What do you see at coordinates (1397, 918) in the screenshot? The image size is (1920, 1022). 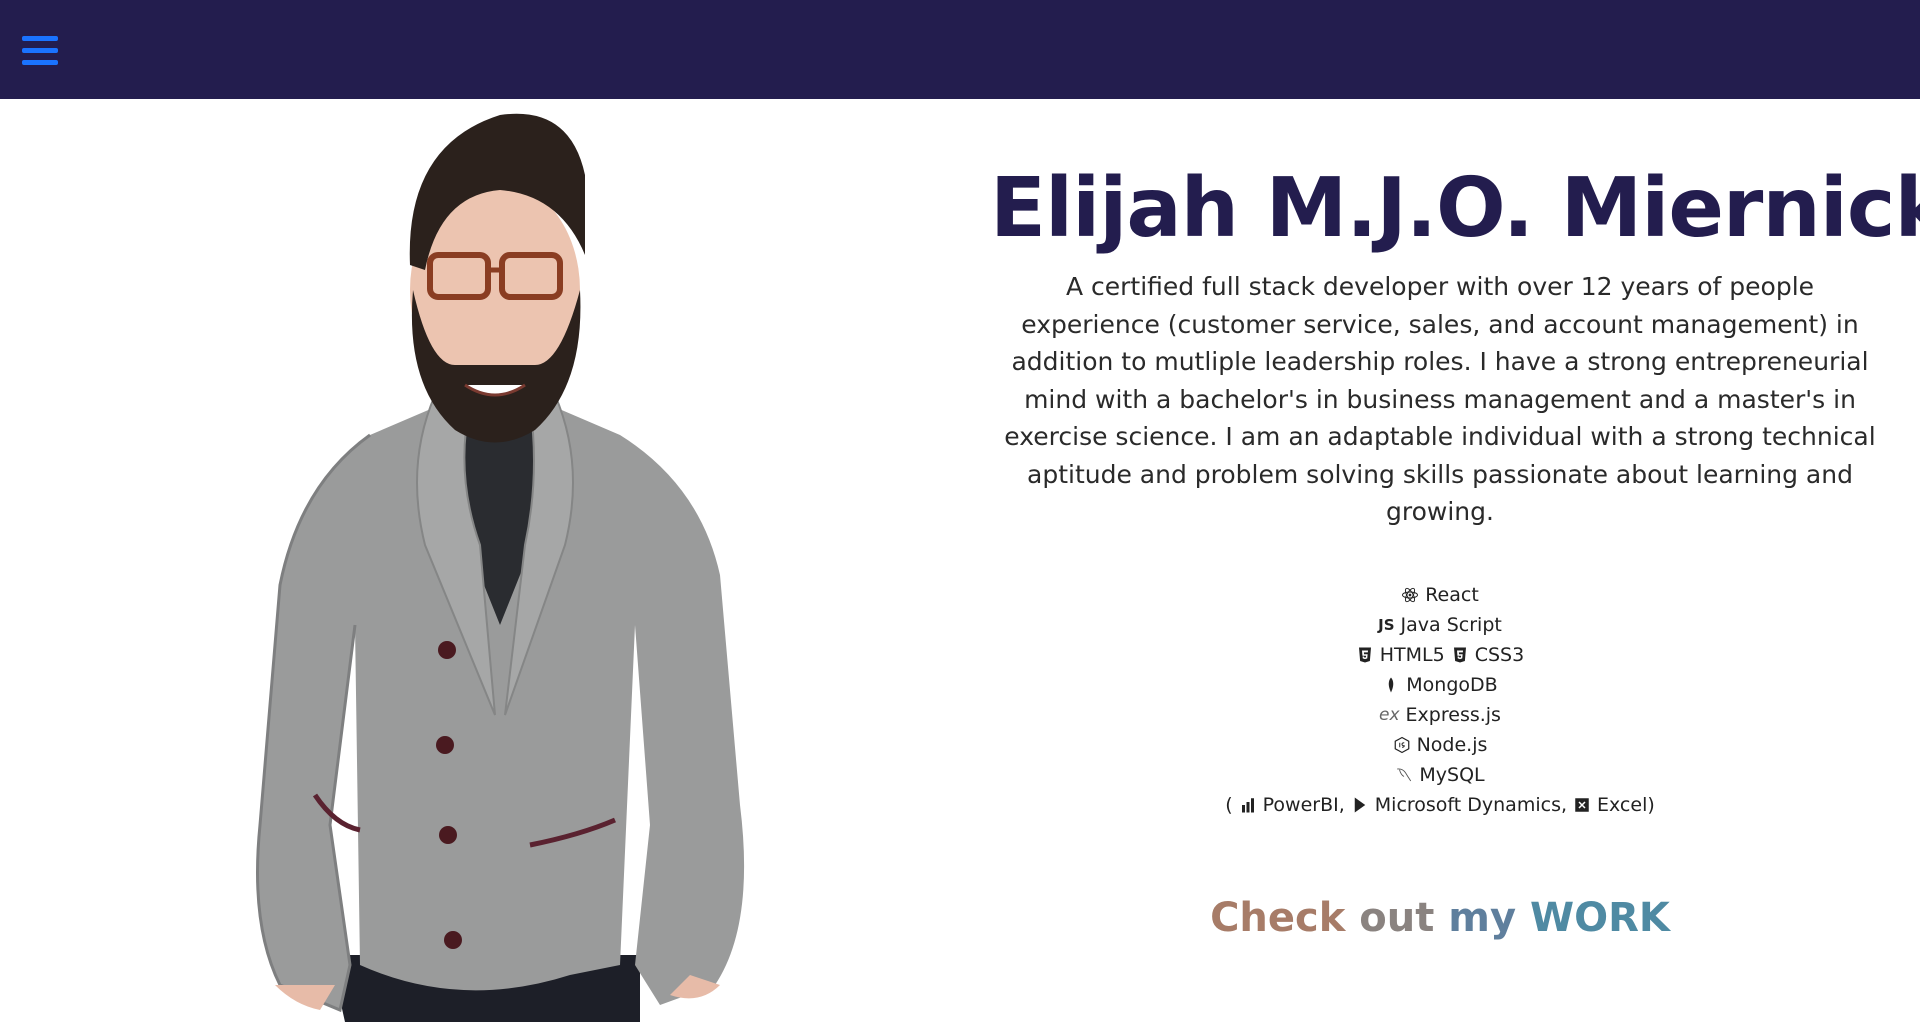 I see `cta-word: out` at bounding box center [1397, 918].